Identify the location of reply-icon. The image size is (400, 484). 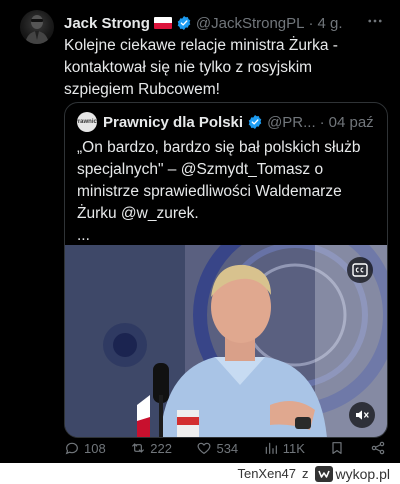
(71, 448).